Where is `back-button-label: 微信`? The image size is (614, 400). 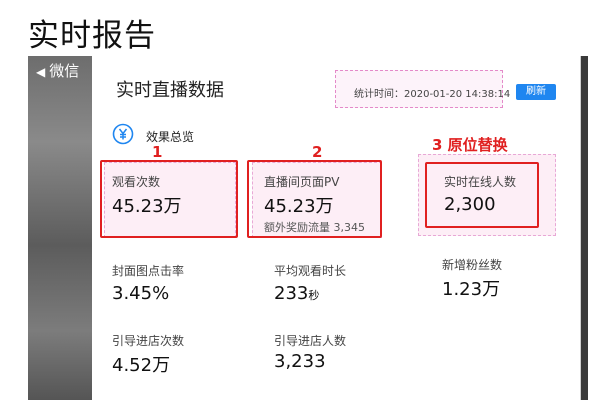
back-button-label: 微信 is located at coordinates (64, 71).